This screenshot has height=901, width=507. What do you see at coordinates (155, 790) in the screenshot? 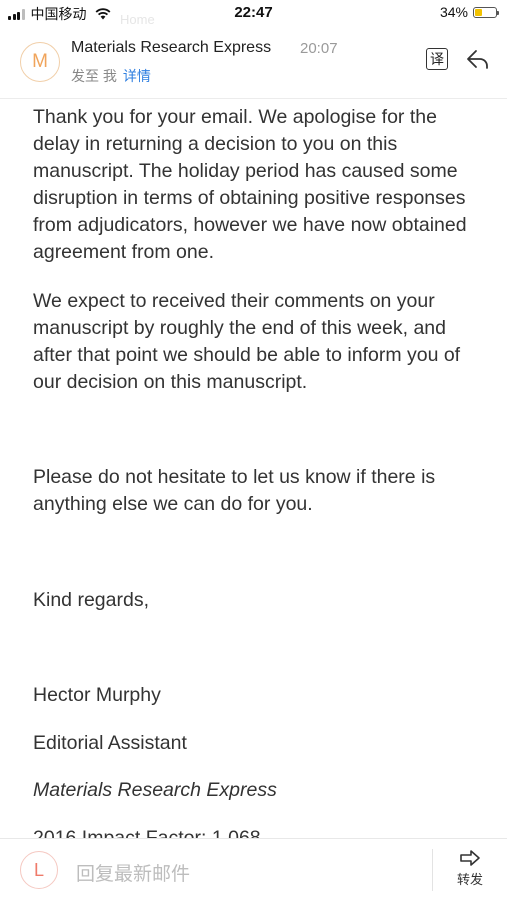
I see `signature-journal: Materials Research Express` at bounding box center [155, 790].